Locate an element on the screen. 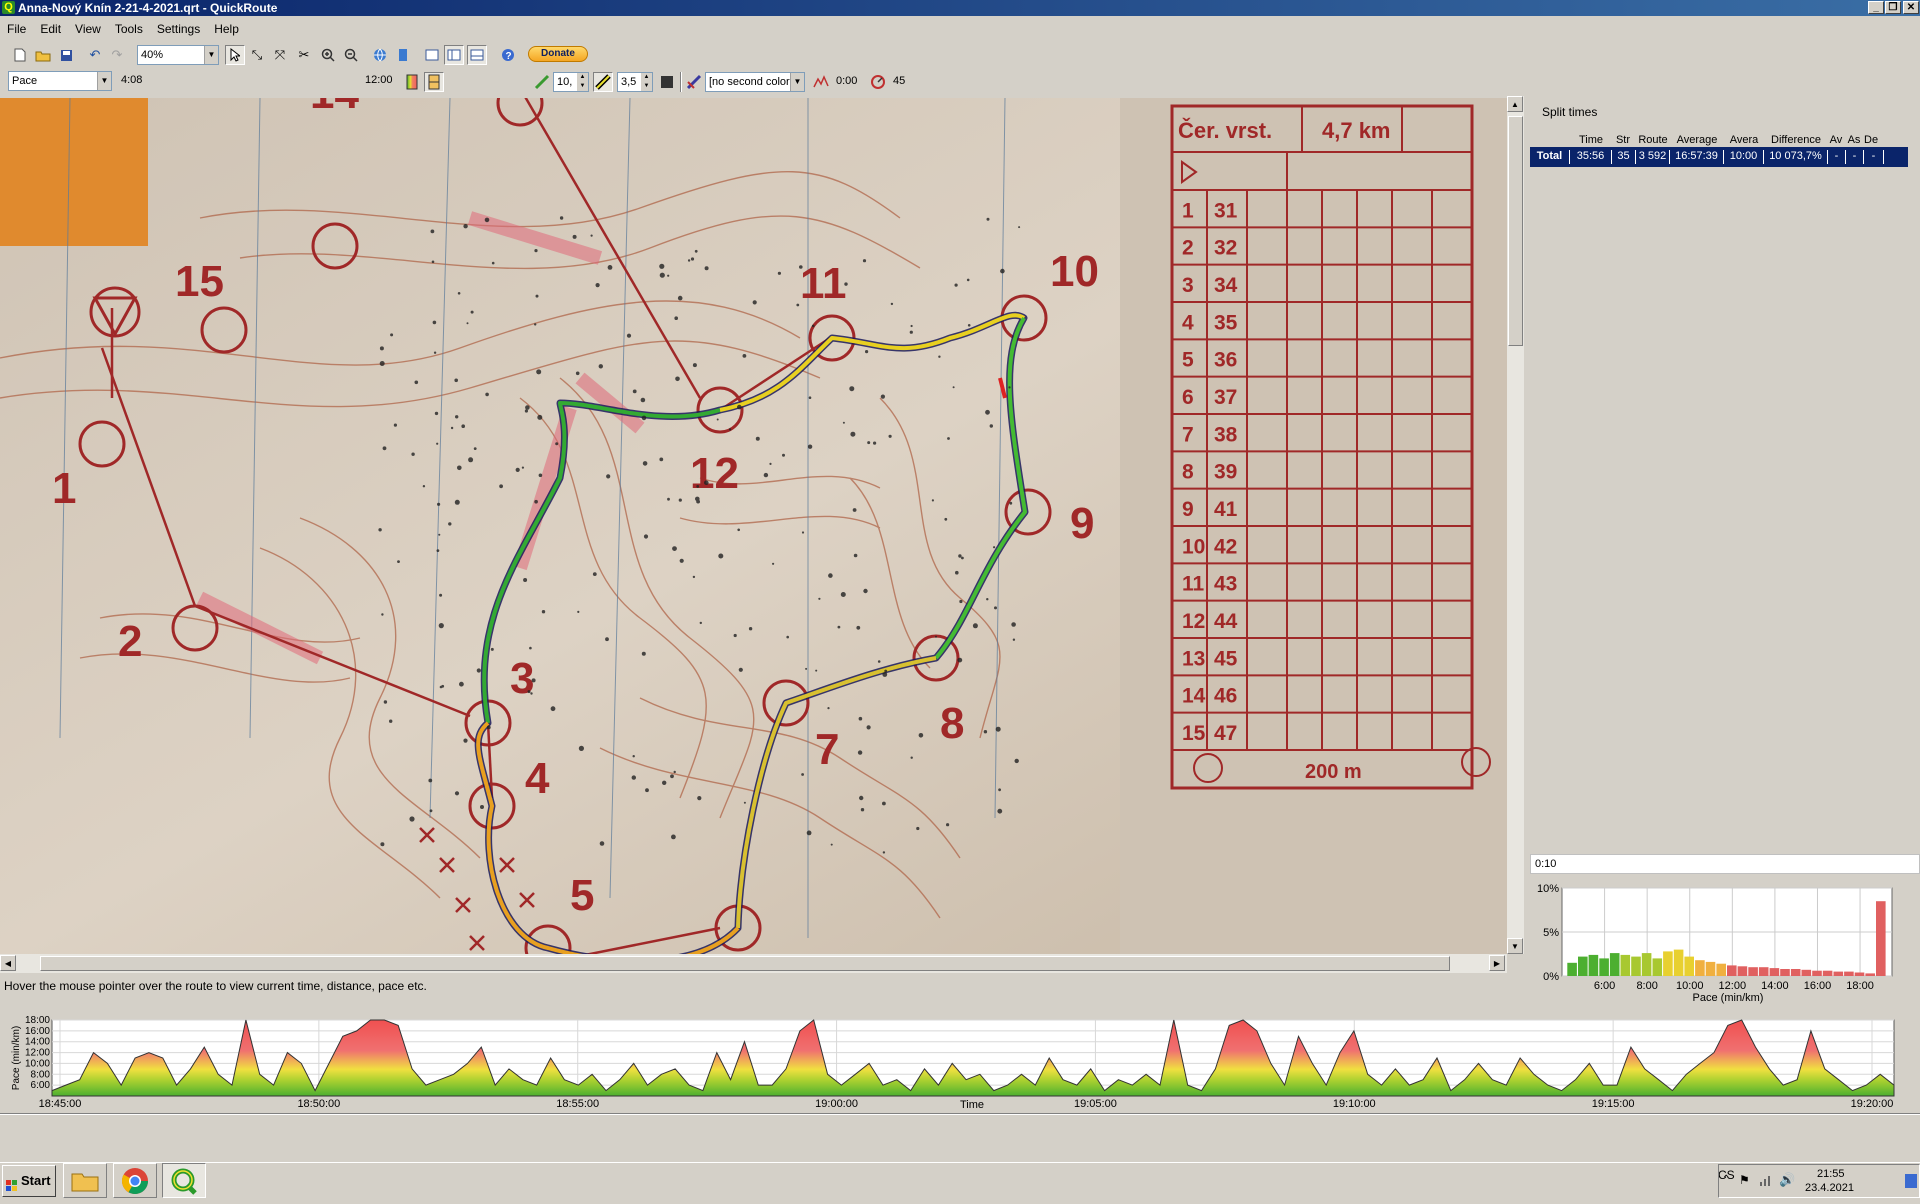 This screenshot has height=1204, width=1920. network-icon is located at coordinates (1766, 1181).